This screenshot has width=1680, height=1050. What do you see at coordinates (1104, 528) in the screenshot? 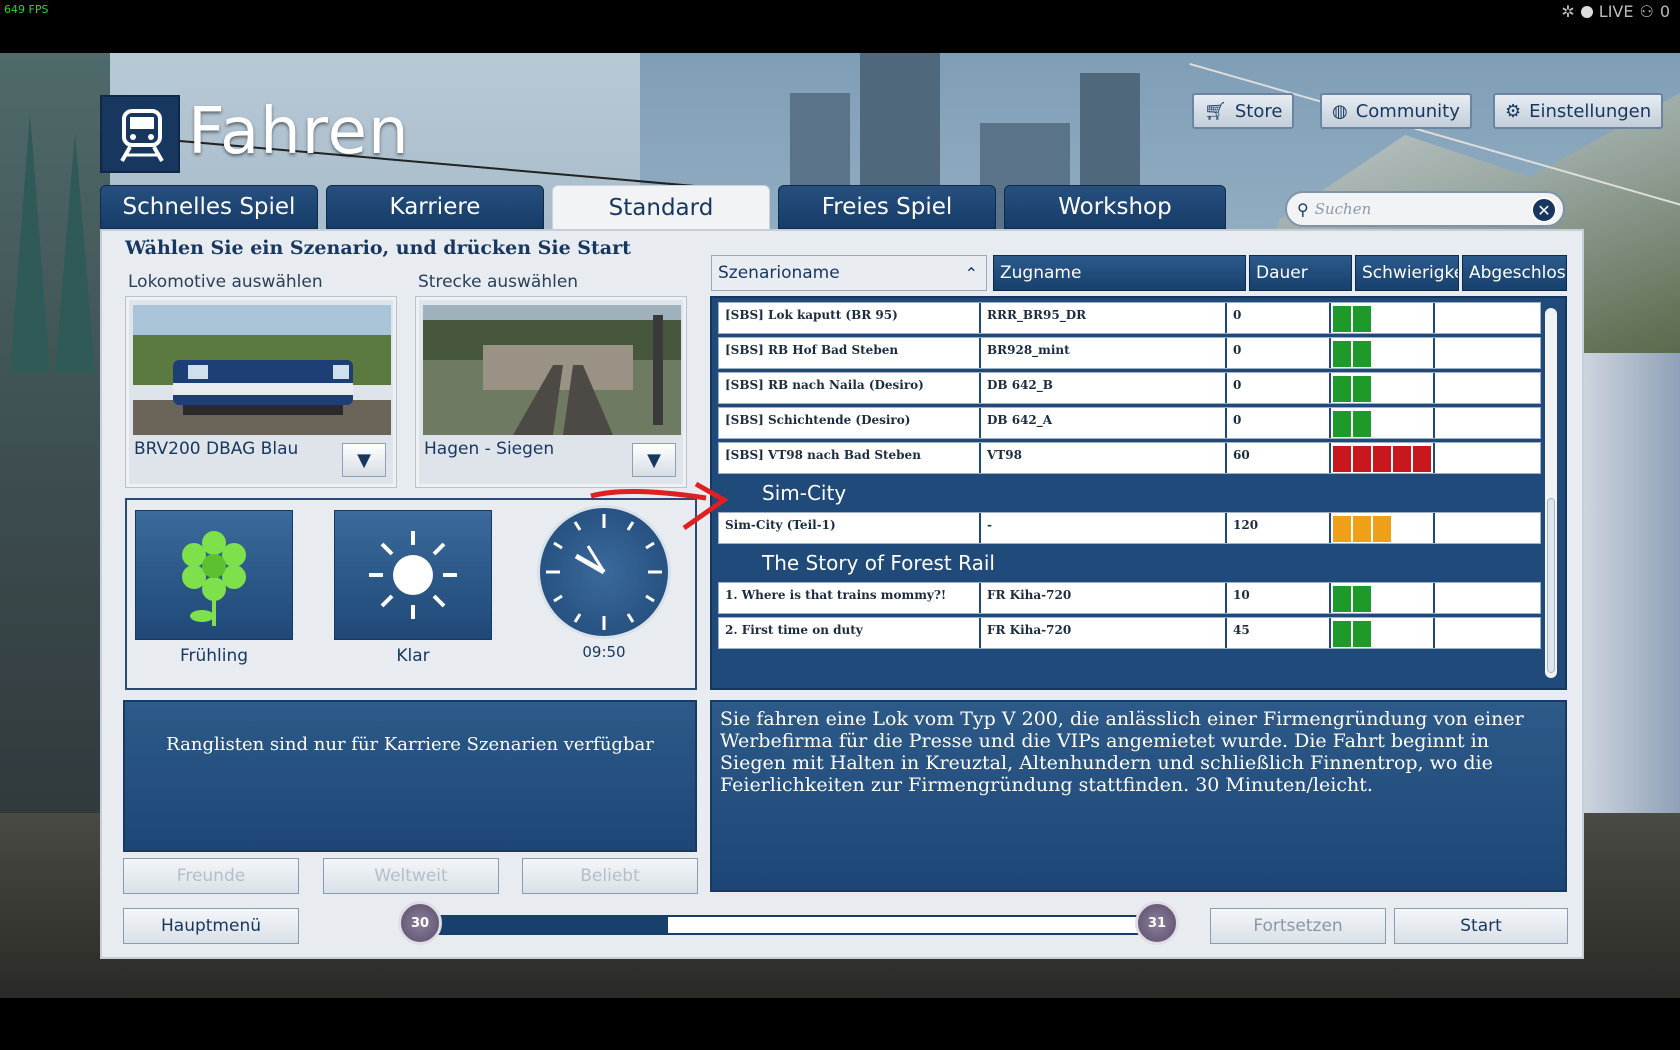
I see `cell-train: -` at bounding box center [1104, 528].